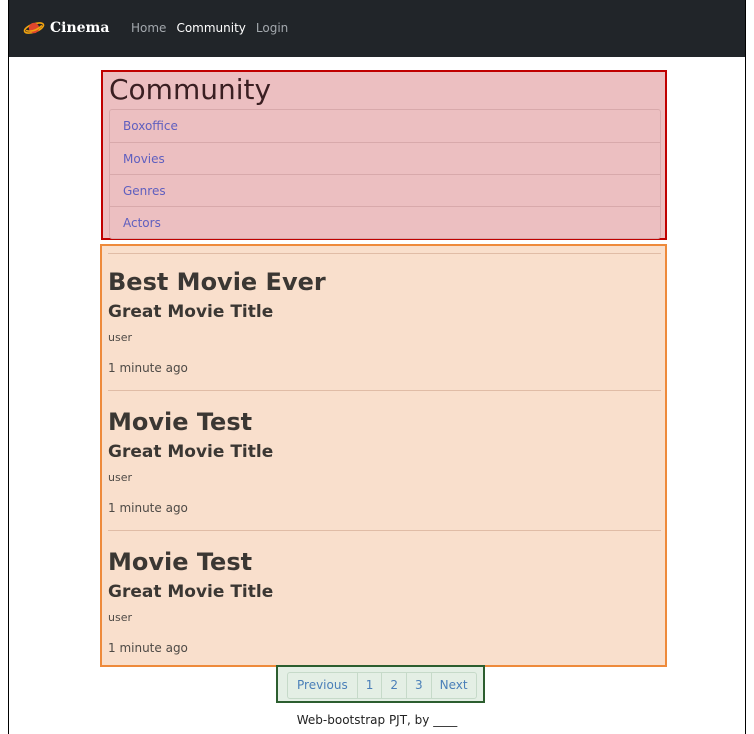 The image size is (754, 734). Describe the element at coordinates (393, 685) in the screenshot. I see `pagination-page-2: 2` at that location.